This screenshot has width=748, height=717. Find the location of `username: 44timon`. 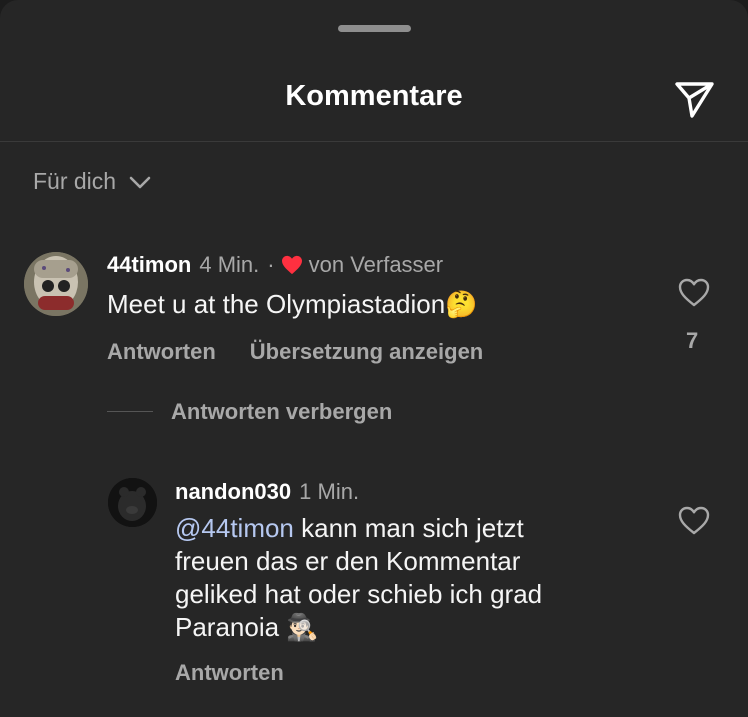

username: 44timon is located at coordinates (149, 265).